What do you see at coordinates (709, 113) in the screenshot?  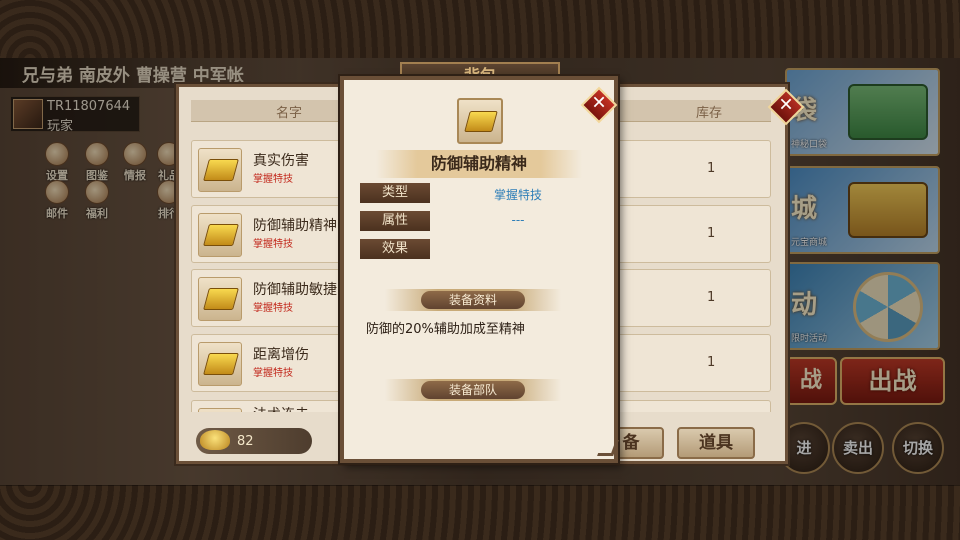 I see `column-stock-header: 库存` at bounding box center [709, 113].